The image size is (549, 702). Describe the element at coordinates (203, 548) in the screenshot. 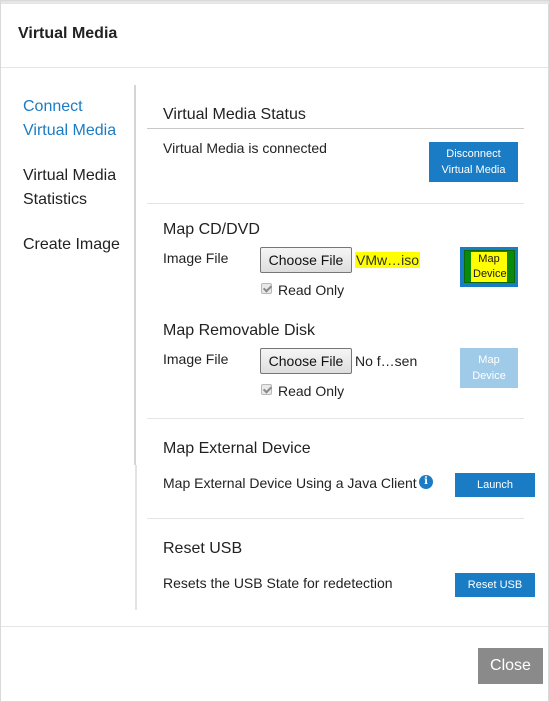

I see `usb-section-title: Reset USB` at that location.